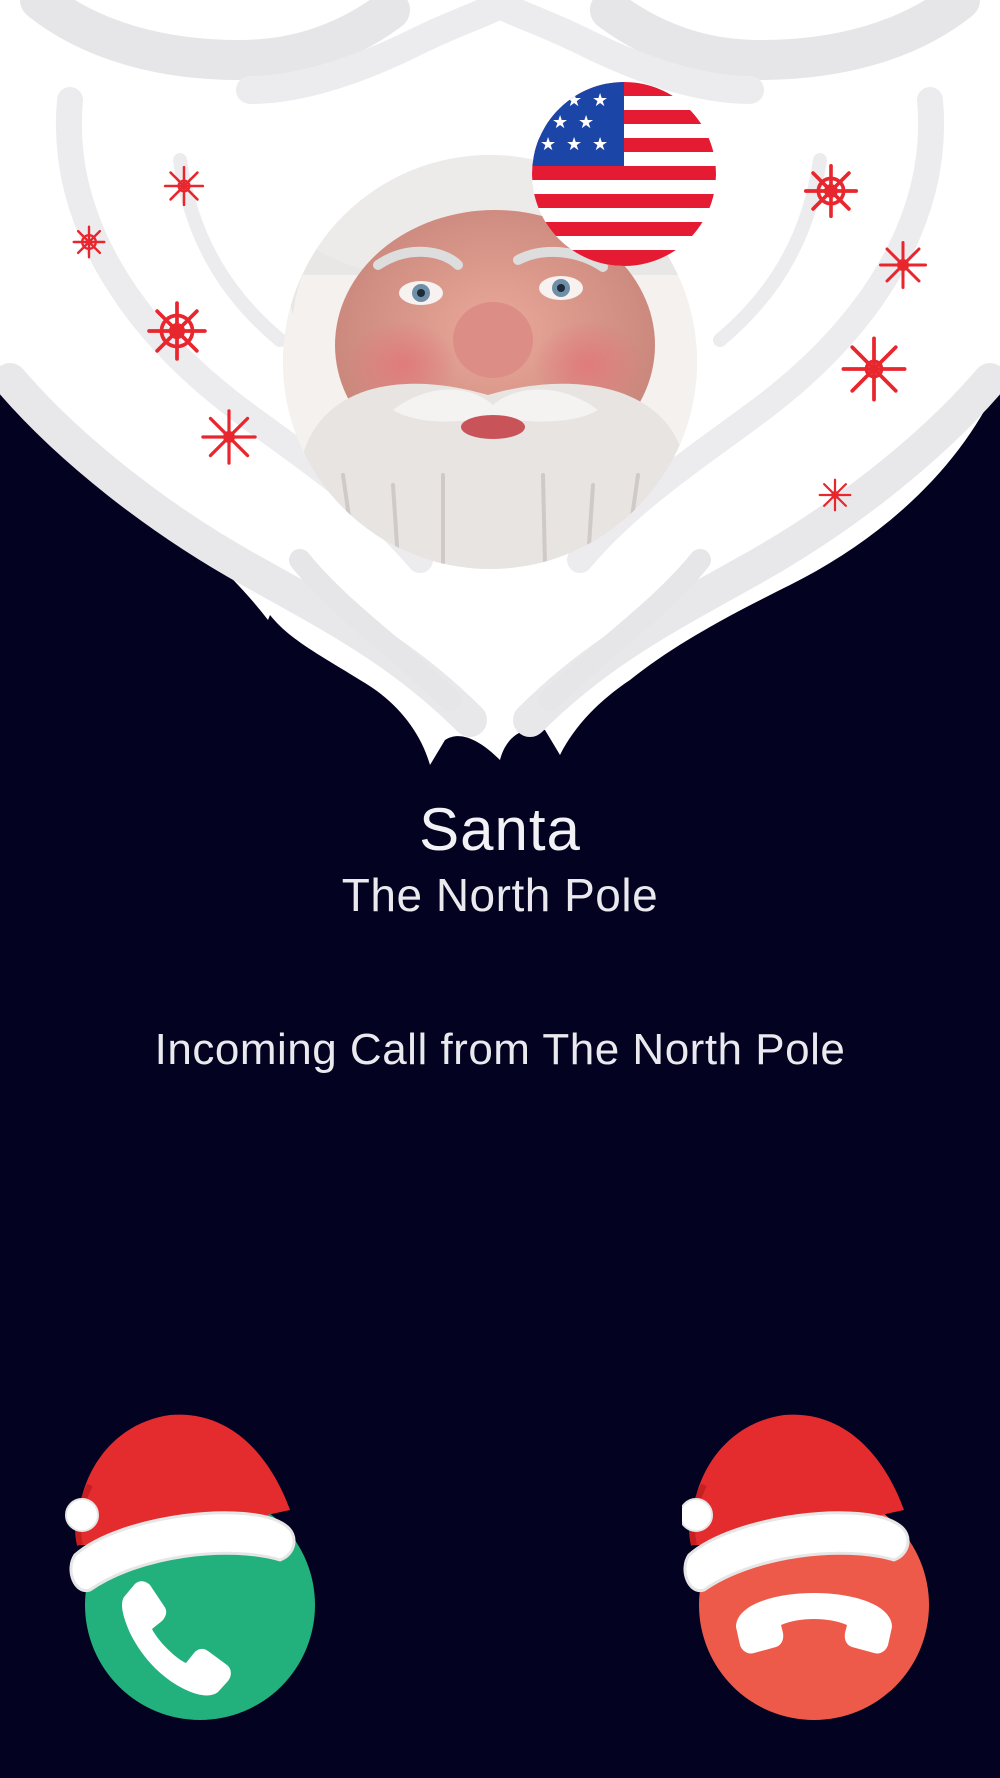 This screenshot has height=1778, width=1000. Describe the element at coordinates (500, 895) in the screenshot. I see `caller-location: The North Pole` at that location.